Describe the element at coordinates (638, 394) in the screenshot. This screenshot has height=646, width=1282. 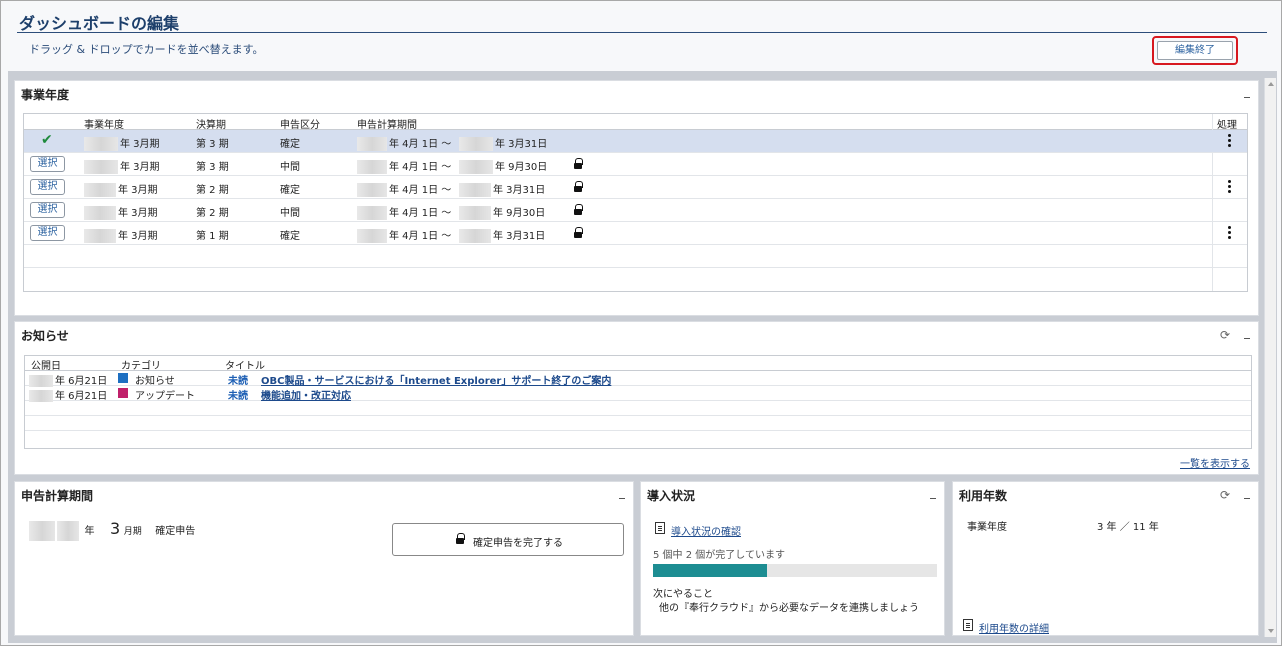
I see `news-row: 年 6月21日 アップデート 未読 機能追加・改正対応` at that location.